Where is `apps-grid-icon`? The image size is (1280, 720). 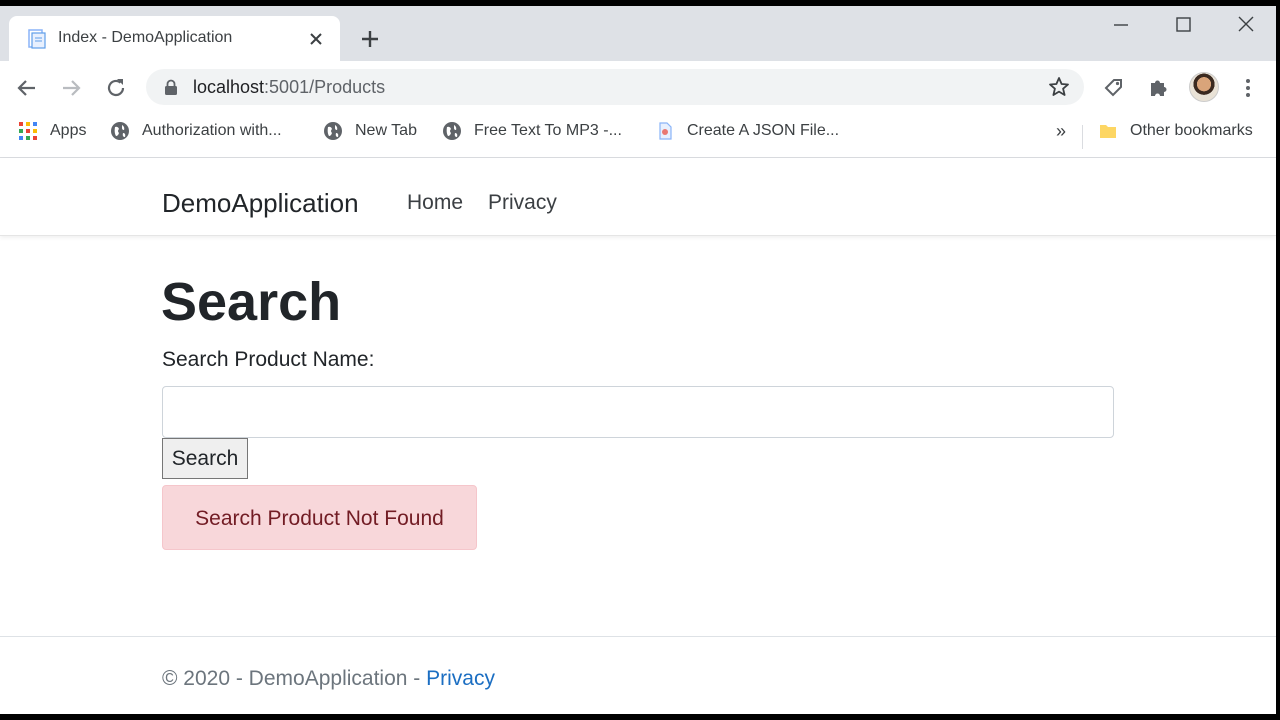
apps-grid-icon is located at coordinates (28, 131).